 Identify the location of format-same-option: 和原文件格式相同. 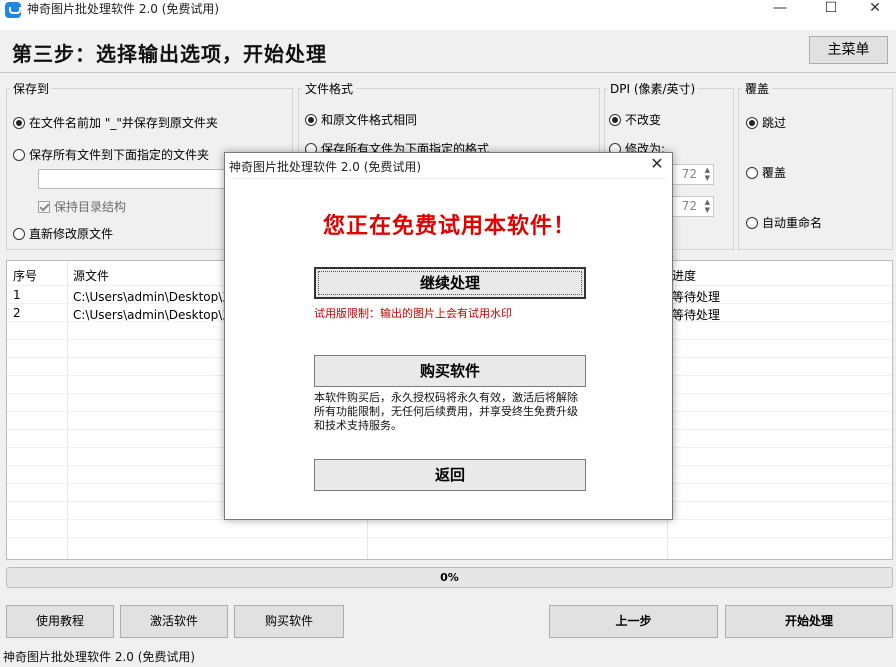
(361, 119).